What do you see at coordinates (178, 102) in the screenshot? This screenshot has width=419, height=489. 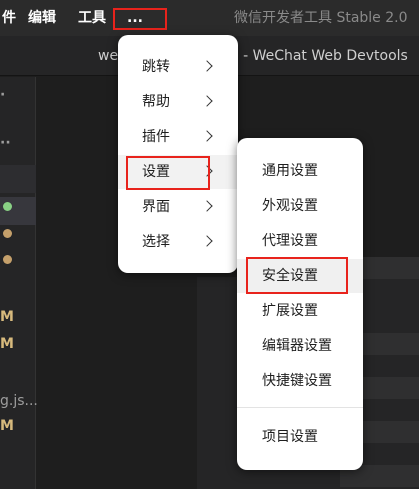 I see `menu-item-help: 帮助` at bounding box center [178, 102].